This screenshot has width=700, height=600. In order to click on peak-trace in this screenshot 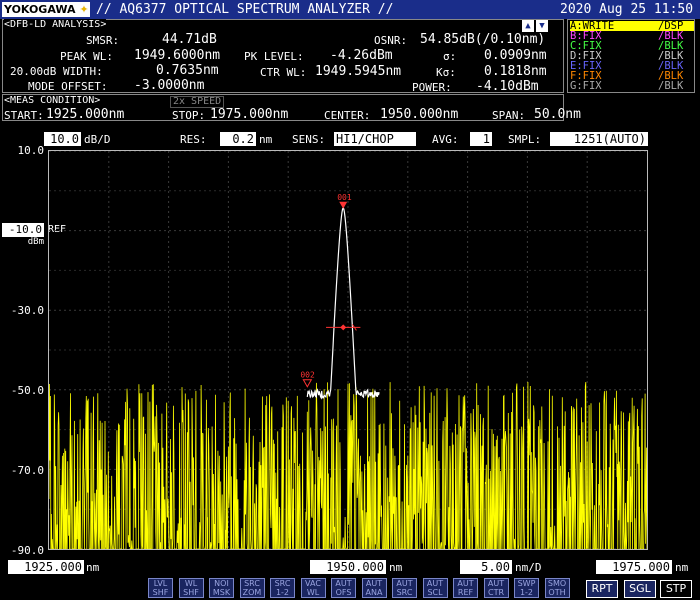, I will do `click(343, 303)`.